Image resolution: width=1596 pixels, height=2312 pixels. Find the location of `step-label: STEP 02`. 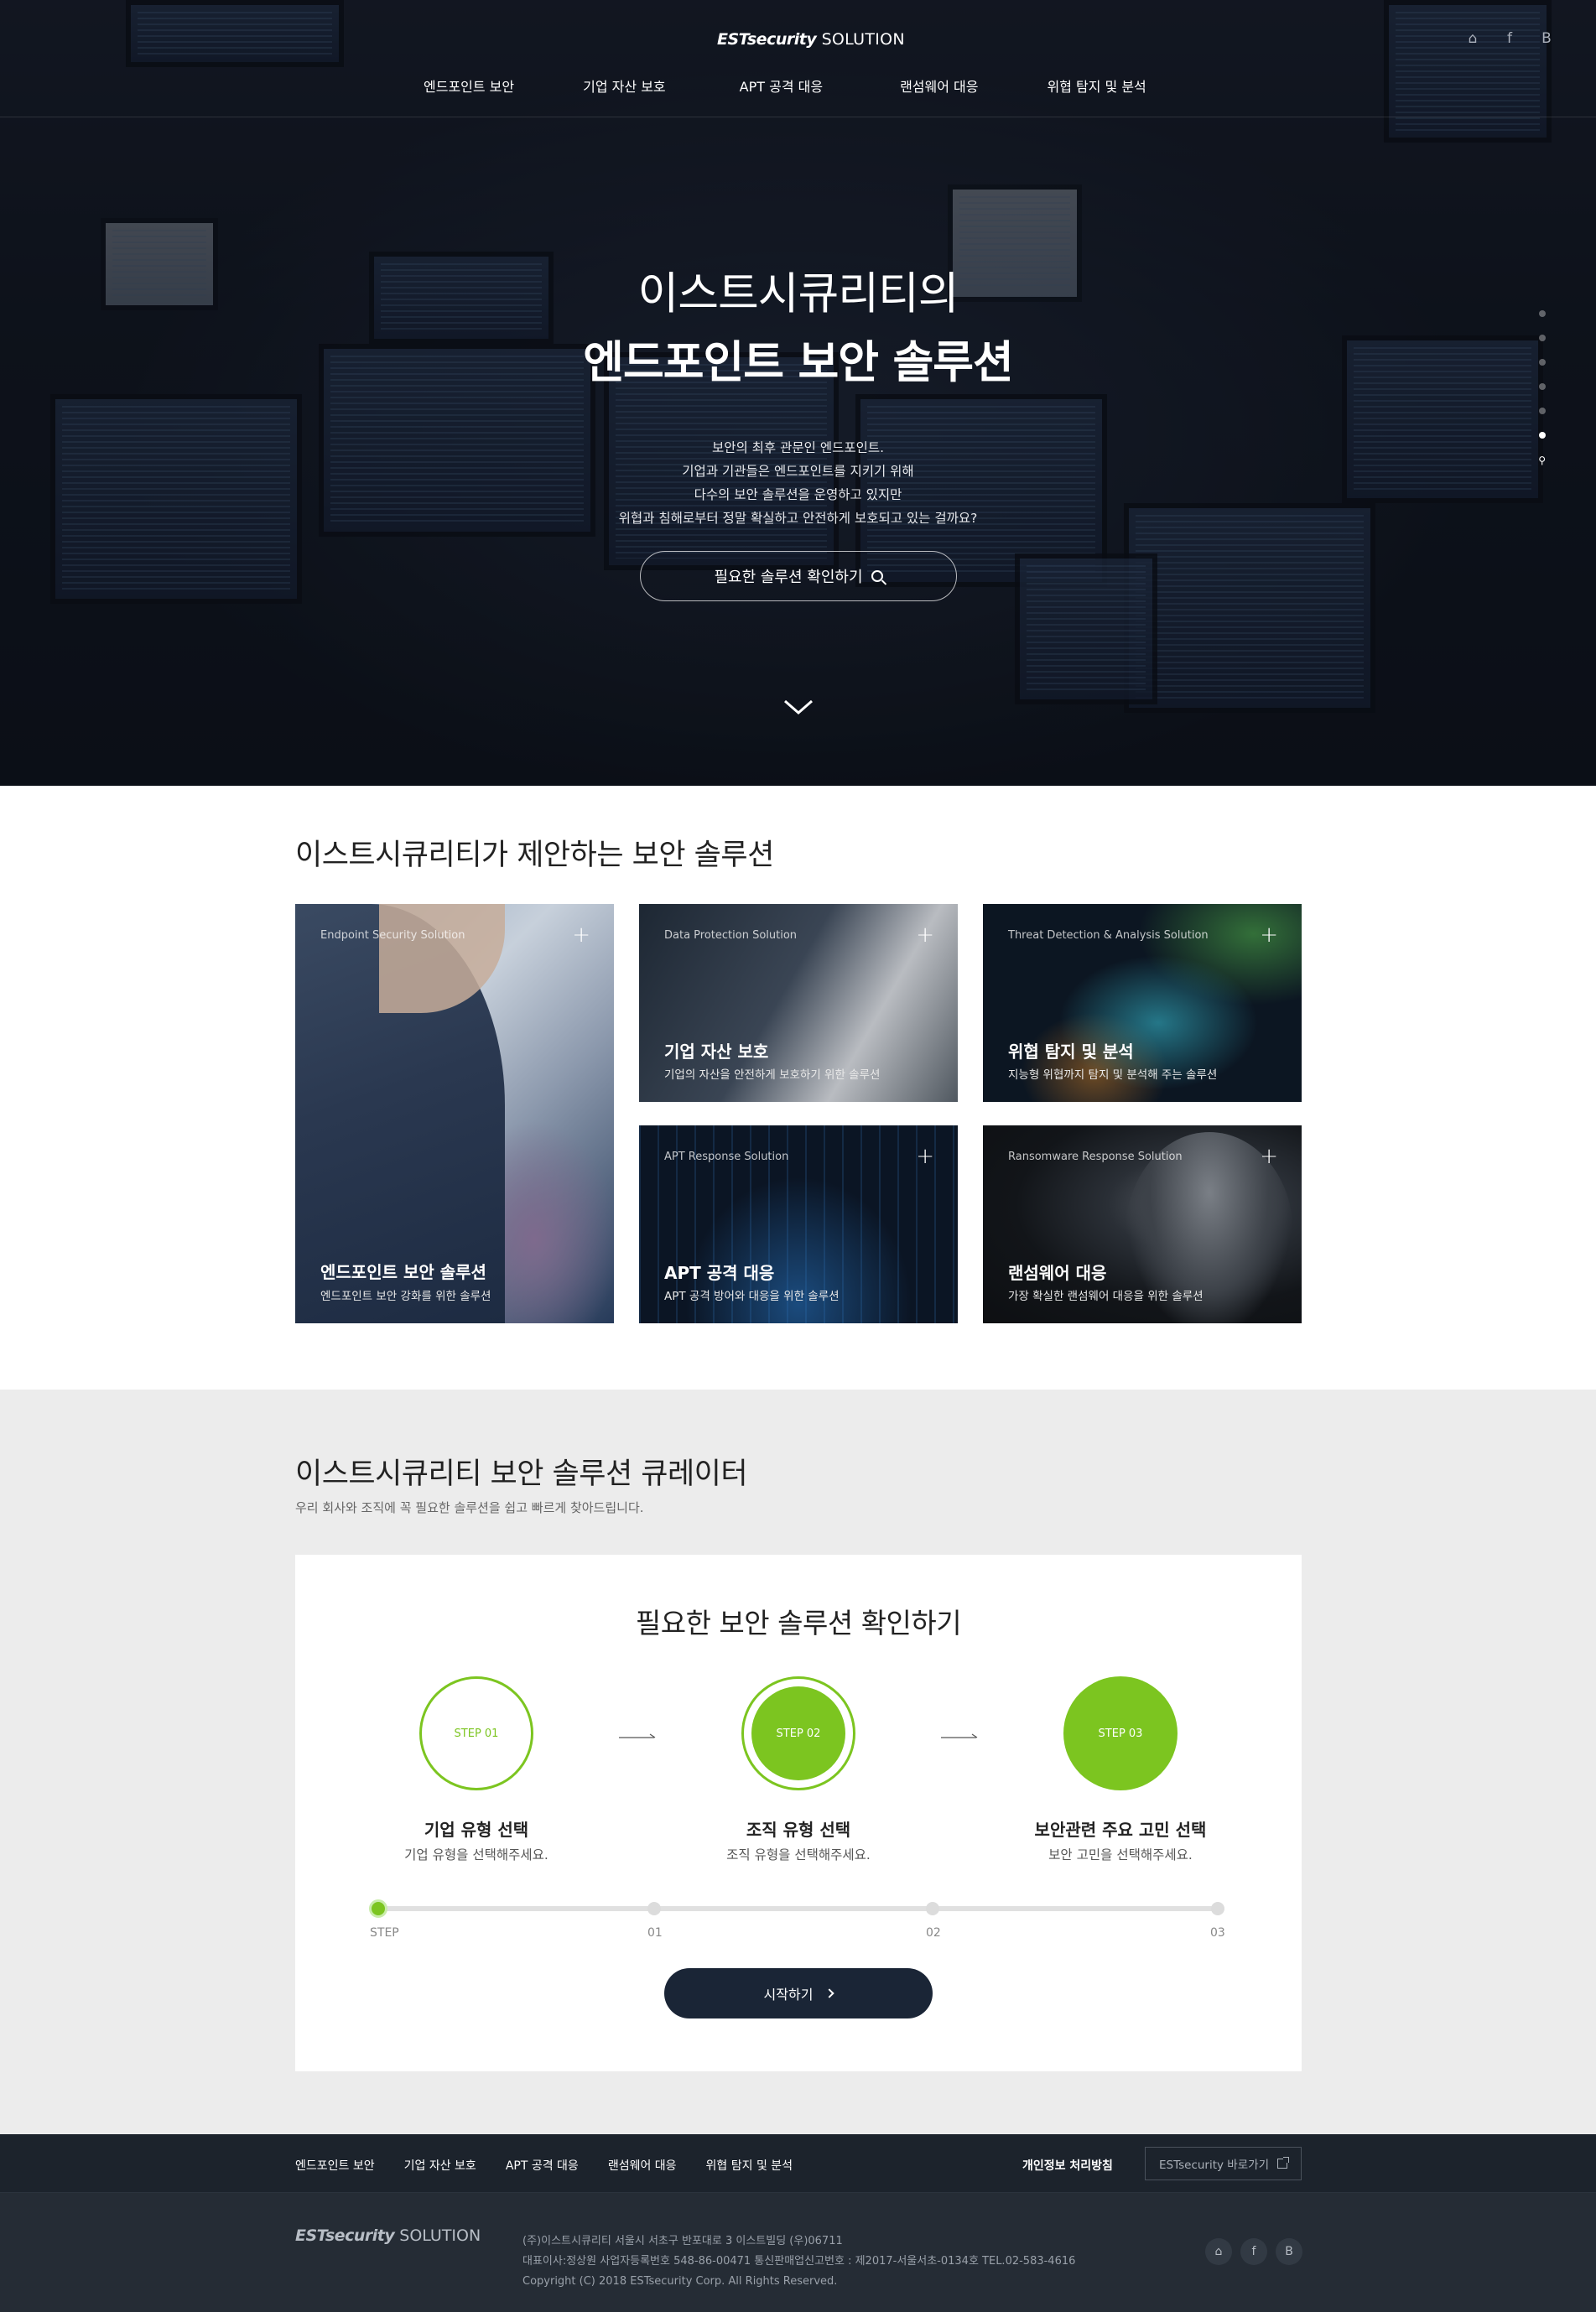

step-label: STEP 02 is located at coordinates (798, 1733).